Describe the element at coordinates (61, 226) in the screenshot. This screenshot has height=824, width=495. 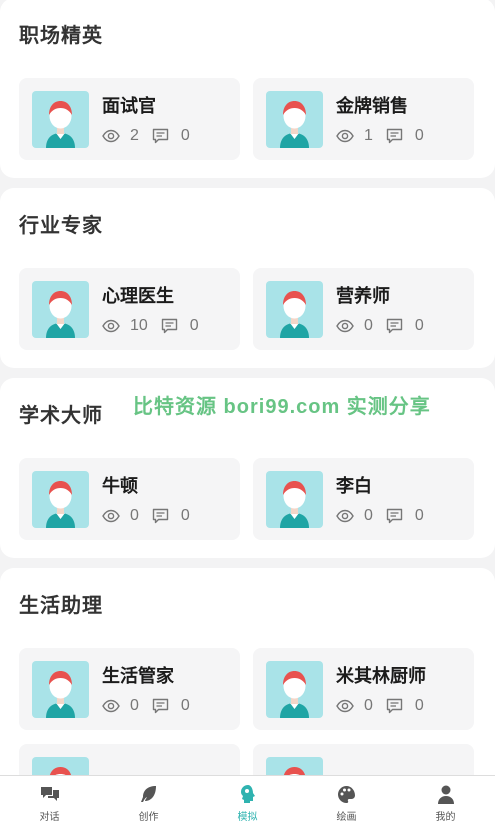
I see `section-title: 行业专家` at that location.